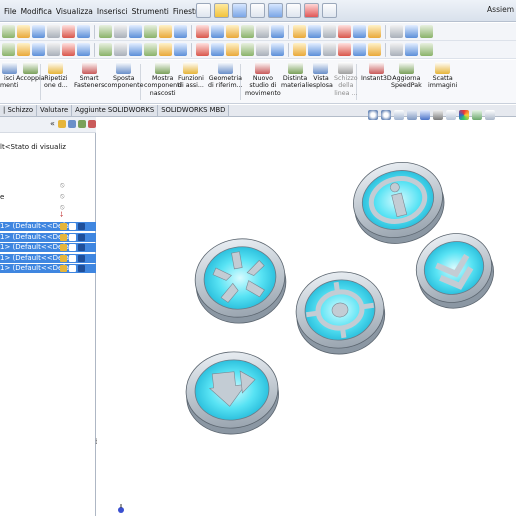  Describe the element at coordinates (165, 49) in the screenshot. I see `mirror-icon` at that location.